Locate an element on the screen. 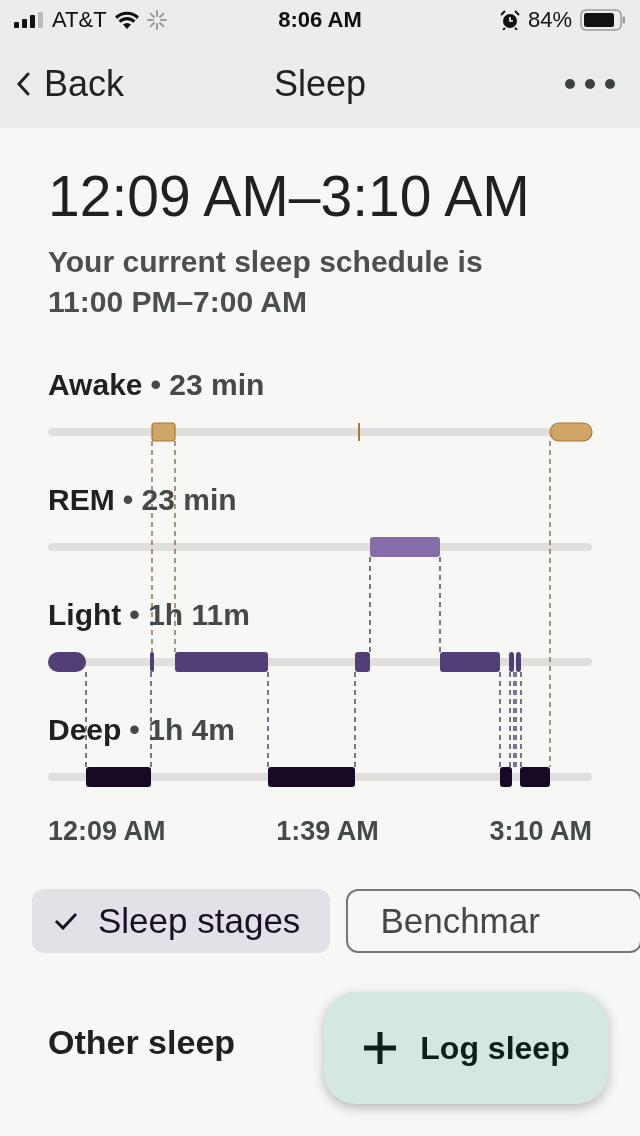  stage-duration: • 1h 11m is located at coordinates (189, 615).